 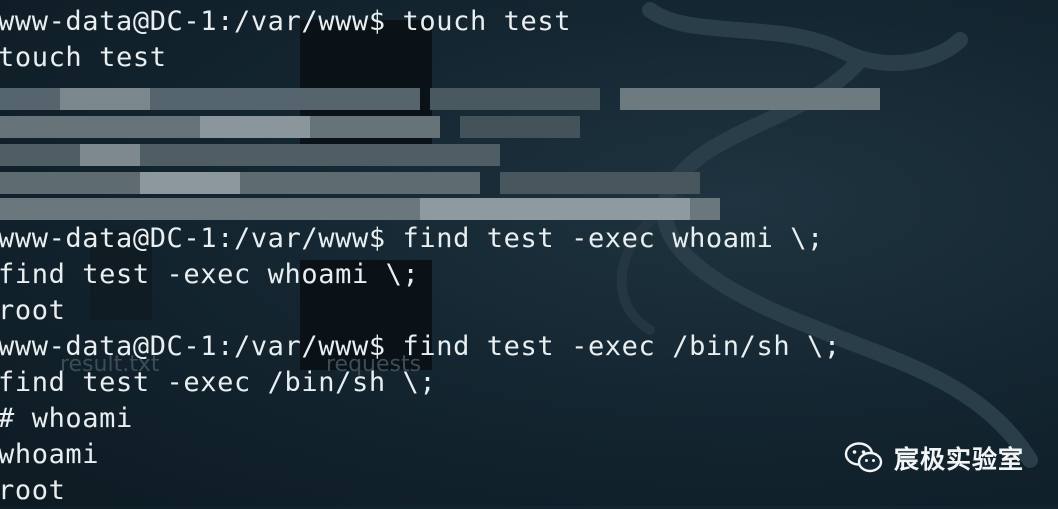 What do you see at coordinates (50, 454) in the screenshot?
I see `terminal-line: whoami` at bounding box center [50, 454].